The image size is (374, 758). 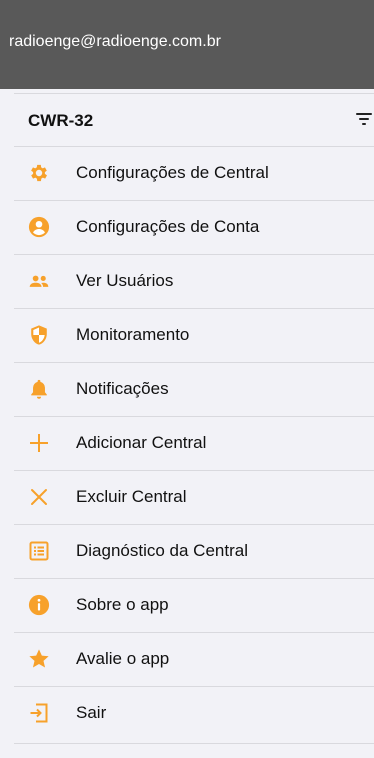 What do you see at coordinates (364, 119) in the screenshot?
I see `filter-icon` at bounding box center [364, 119].